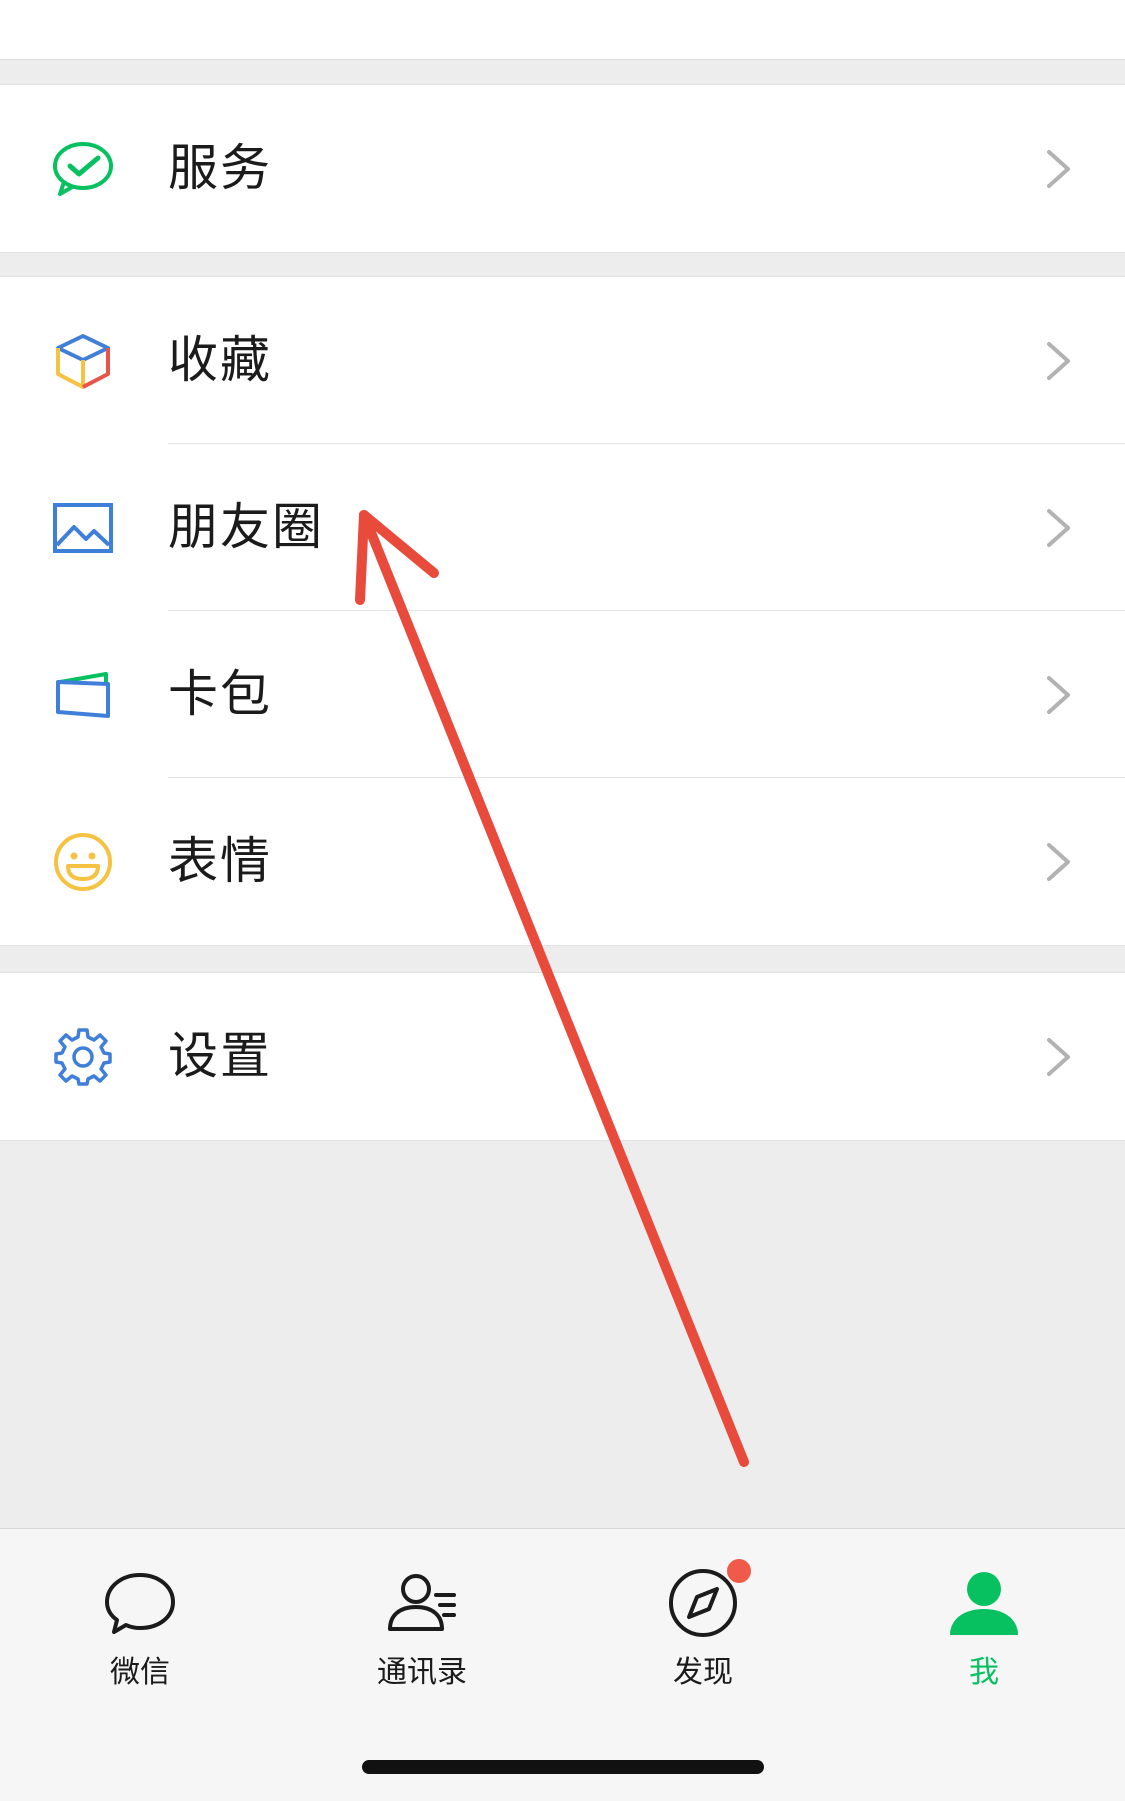  Describe the element at coordinates (83, 361) in the screenshot. I see `cube-icon` at that location.